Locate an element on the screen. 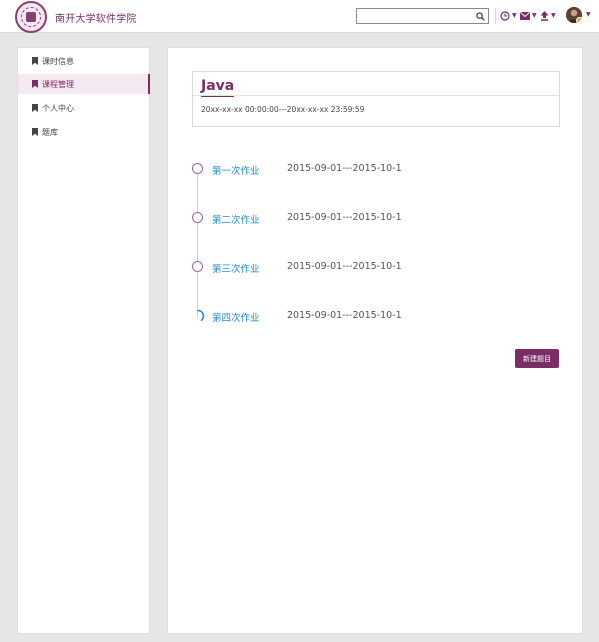 The width and height of the screenshot is (599, 642). clock-icon is located at coordinates (505, 16).